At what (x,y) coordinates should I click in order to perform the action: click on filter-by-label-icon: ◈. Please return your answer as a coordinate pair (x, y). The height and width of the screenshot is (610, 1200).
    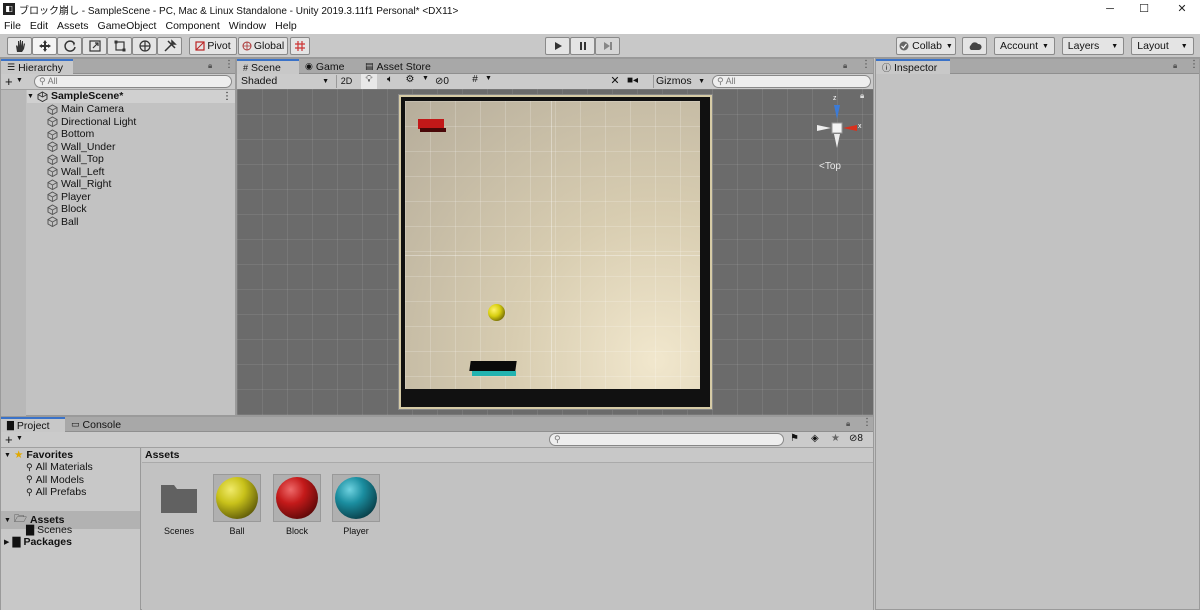
    Looking at the image, I should click on (815, 438).